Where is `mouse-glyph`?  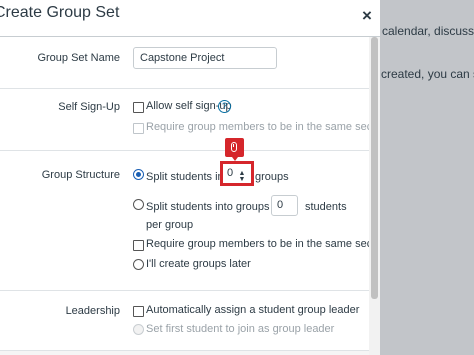 mouse-glyph is located at coordinates (234, 147).